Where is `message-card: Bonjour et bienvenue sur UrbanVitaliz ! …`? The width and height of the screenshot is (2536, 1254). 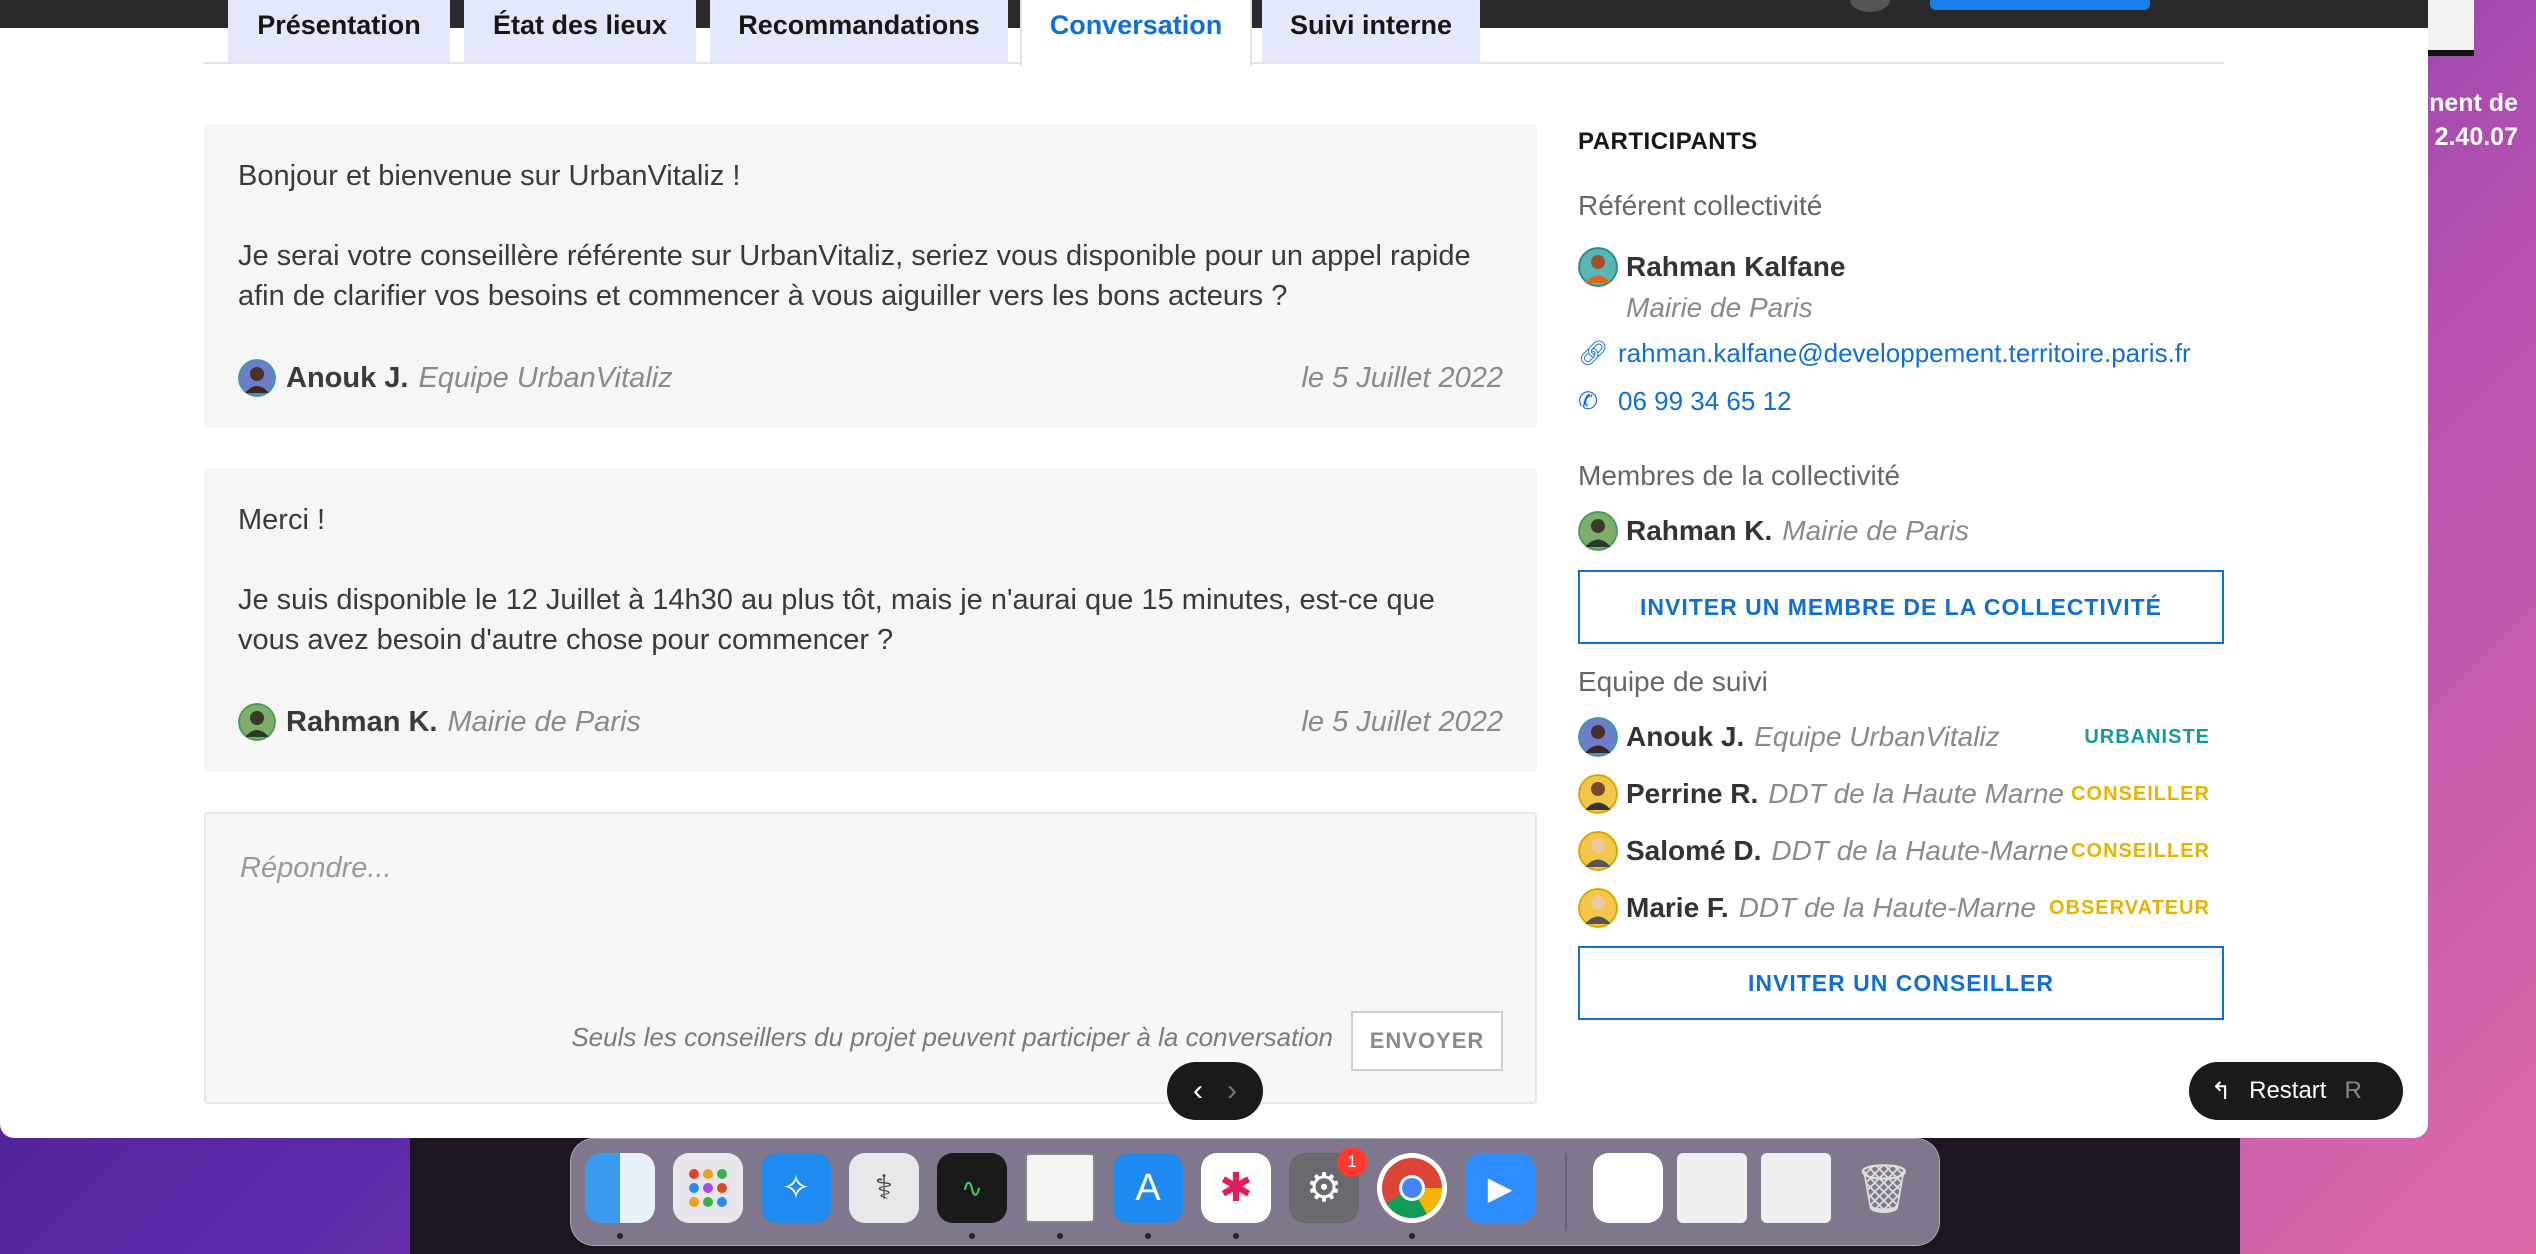
message-card: Bonjour et bienvenue sur UrbanVitaliz ! … is located at coordinates (870, 276).